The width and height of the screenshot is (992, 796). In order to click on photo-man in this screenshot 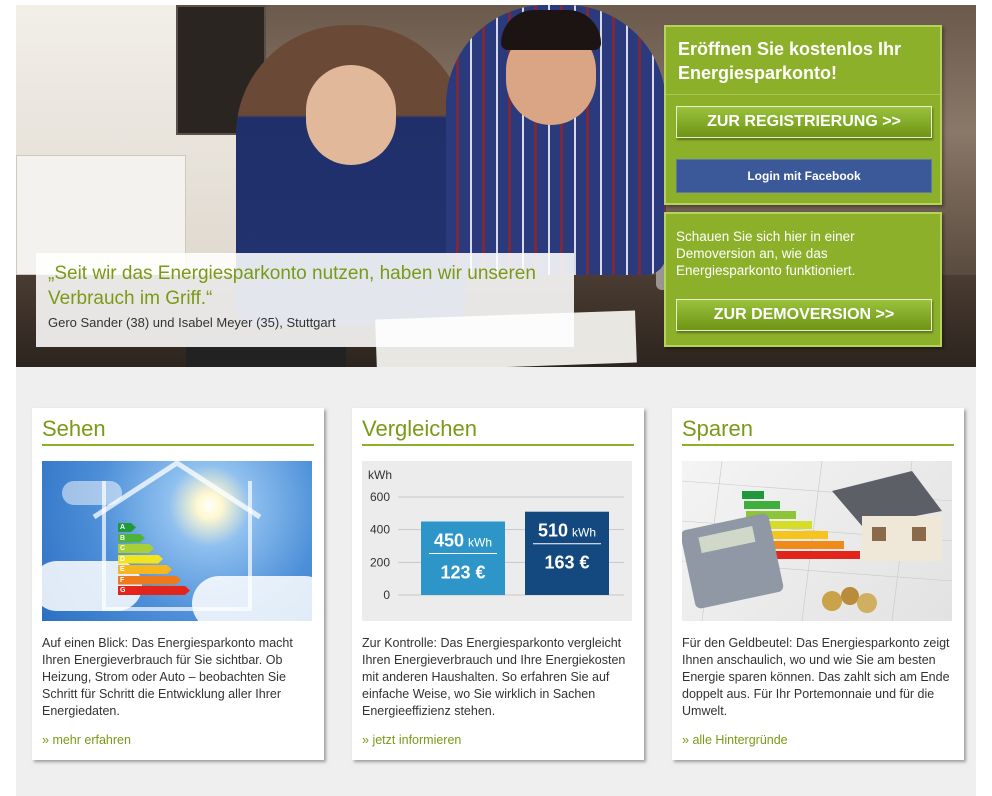, I will do `click(556, 140)`.